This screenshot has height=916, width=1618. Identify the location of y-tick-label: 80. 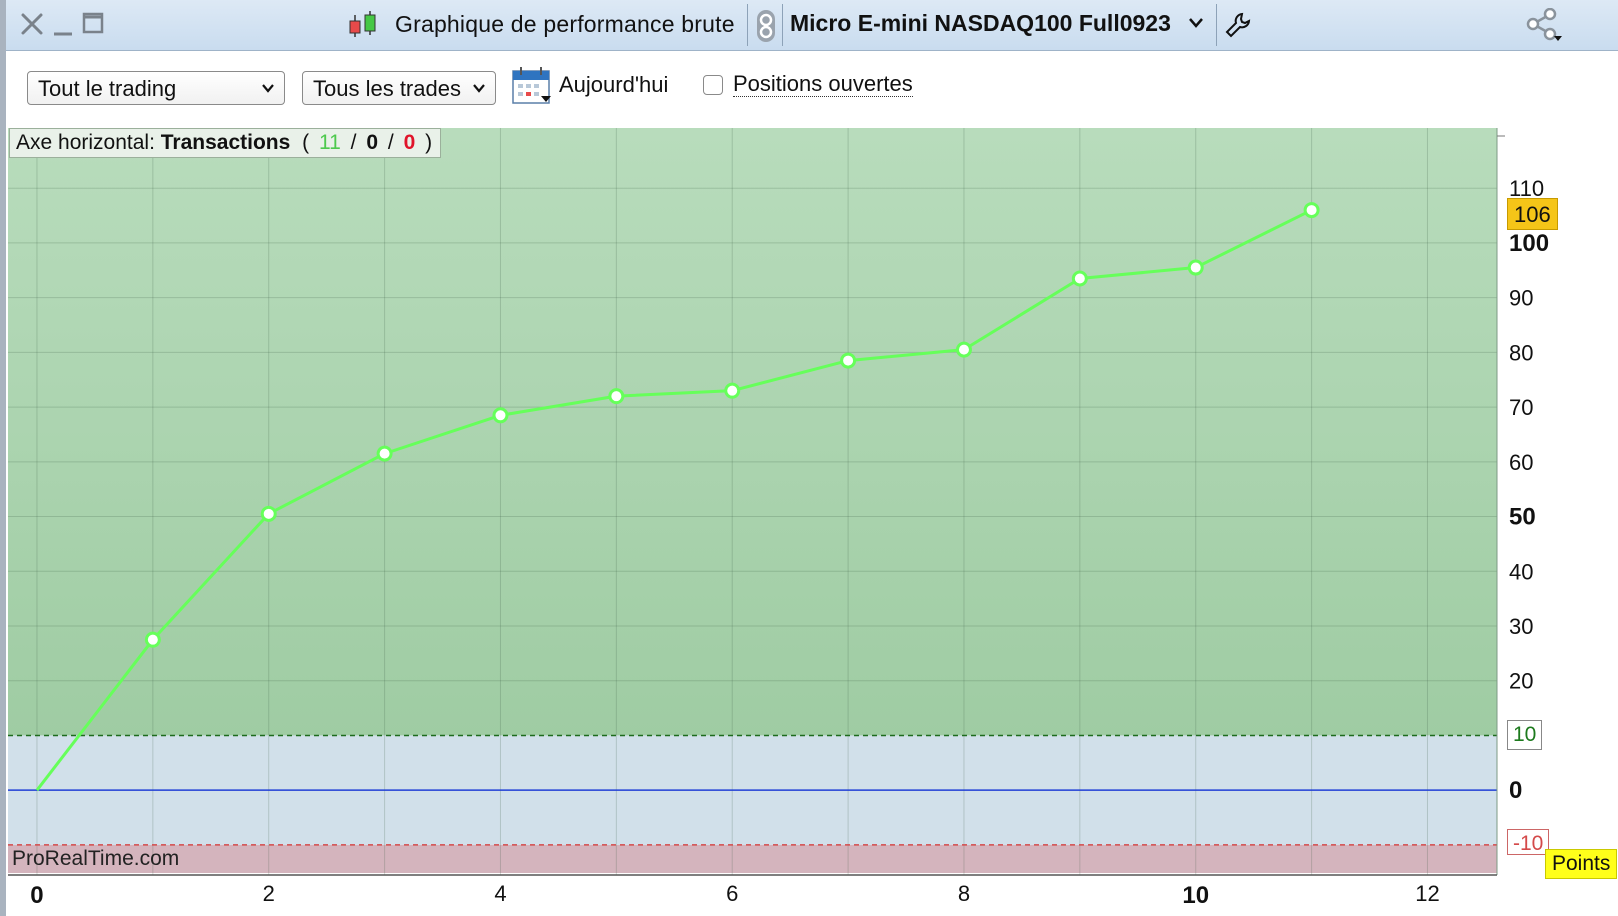
(1521, 352).